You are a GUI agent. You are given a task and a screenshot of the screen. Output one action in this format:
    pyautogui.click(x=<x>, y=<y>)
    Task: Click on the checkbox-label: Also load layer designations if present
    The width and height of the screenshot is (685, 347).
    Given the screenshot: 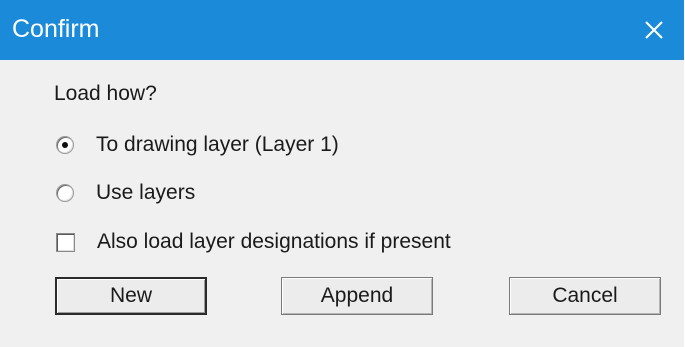 What is the action you would take?
    pyautogui.click(x=274, y=241)
    